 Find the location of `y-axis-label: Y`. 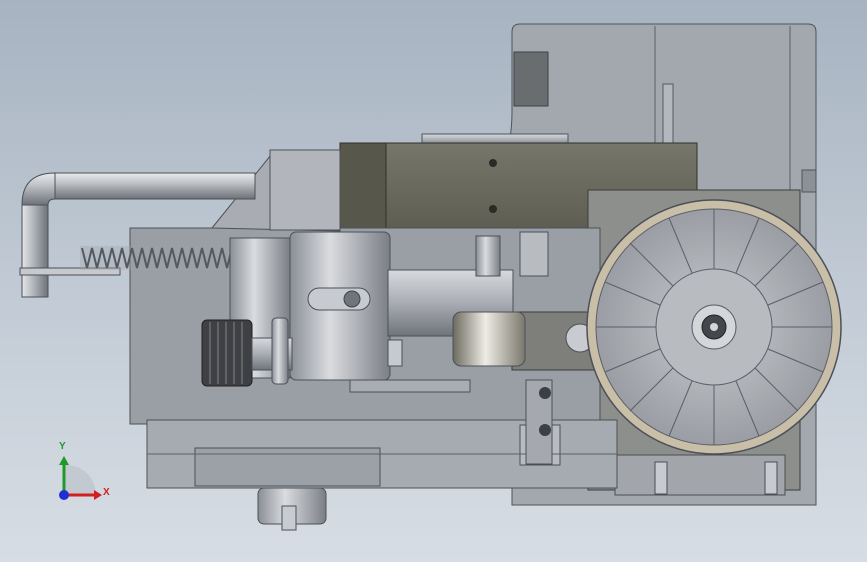

y-axis-label: Y is located at coordinates (62, 446).